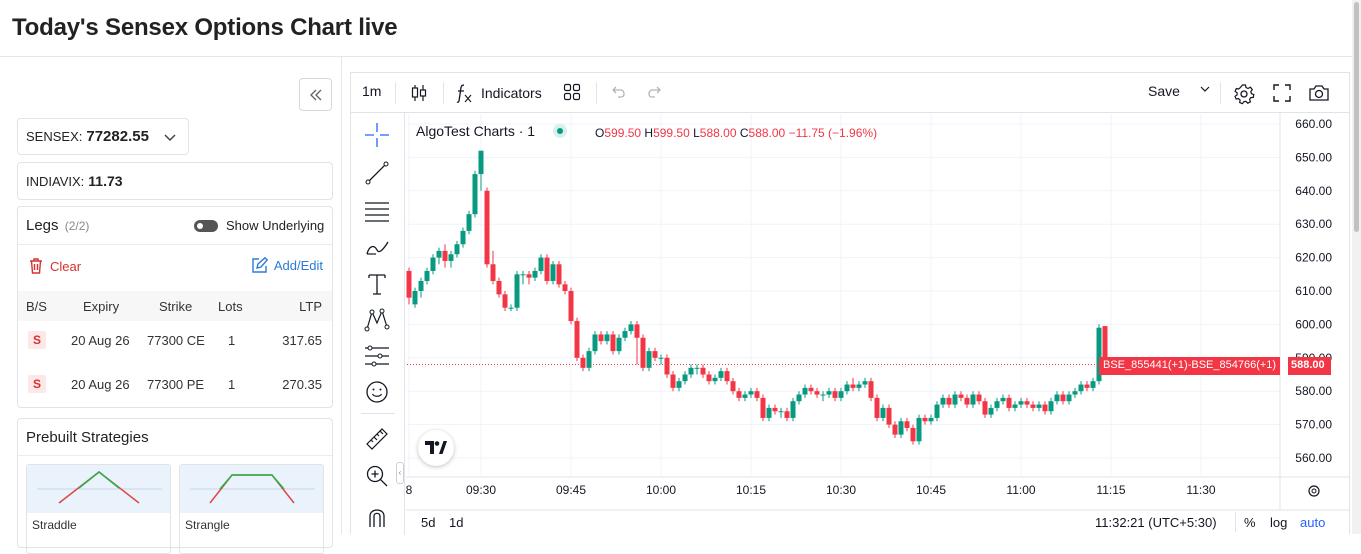 The height and width of the screenshot is (554, 1361). Describe the element at coordinates (302, 340) in the screenshot. I see `ltp-cell: 317.65` at that location.